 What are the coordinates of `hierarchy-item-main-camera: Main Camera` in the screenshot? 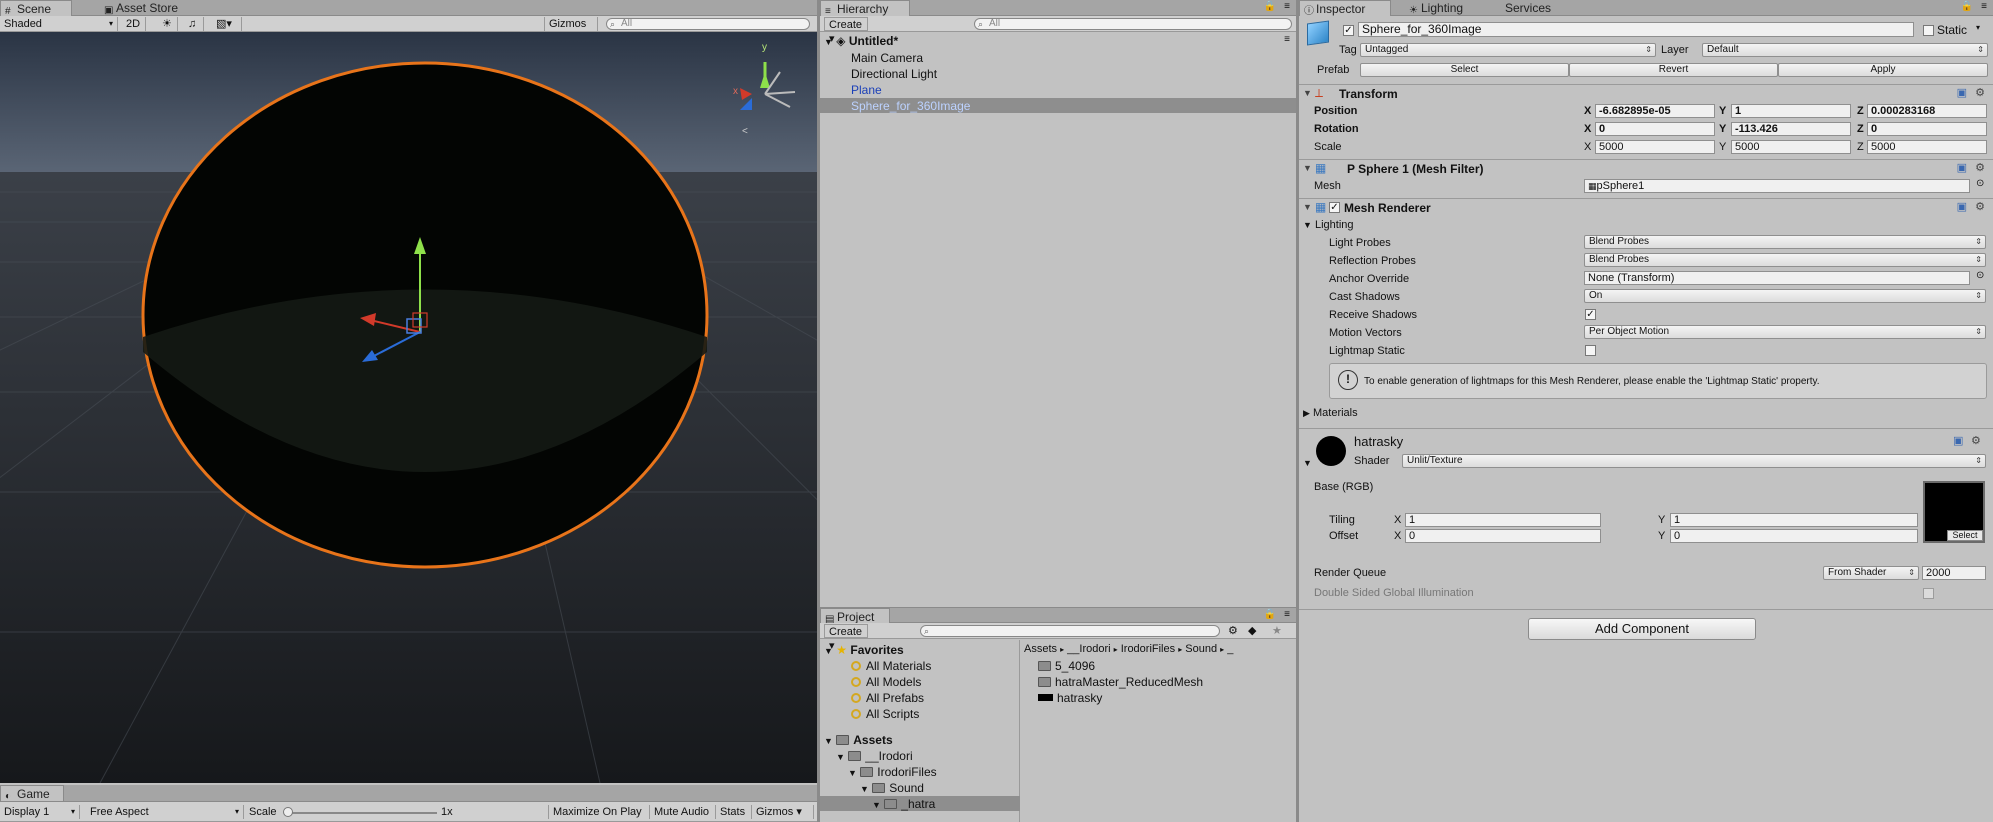 It's located at (887, 58).